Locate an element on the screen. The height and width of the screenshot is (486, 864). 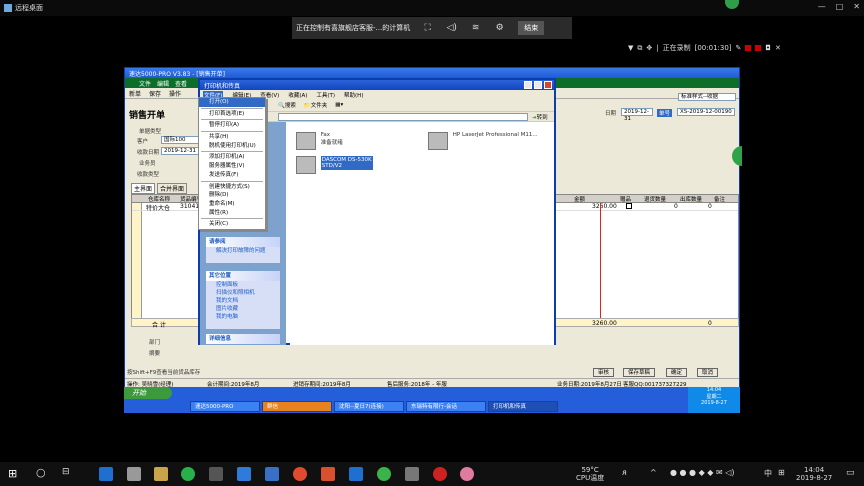
print-template-select: 标准样式--收据 is located at coordinates (707, 97).